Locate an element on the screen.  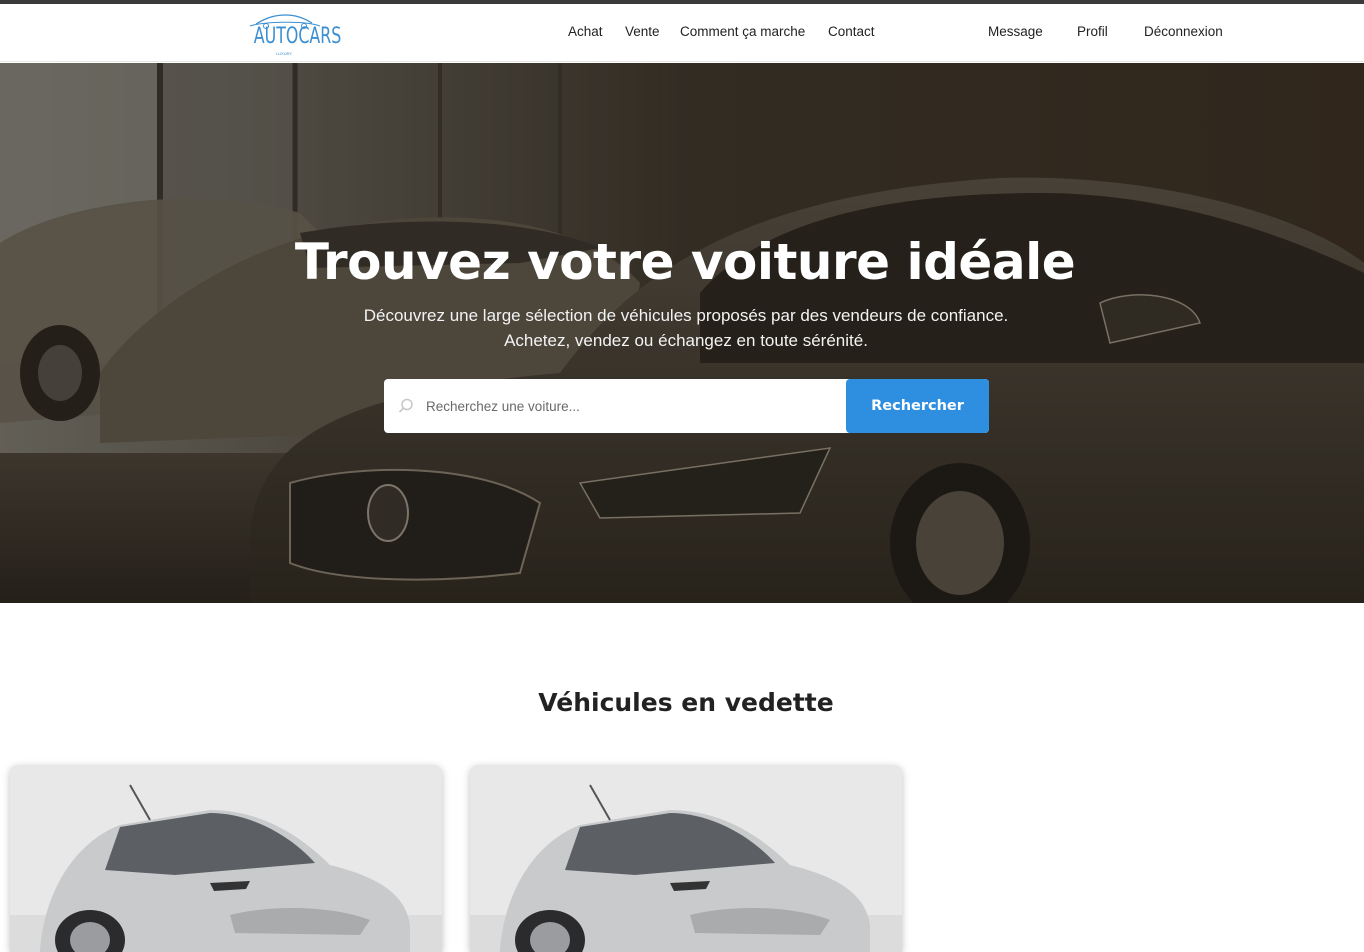
nav-link-contact: Contact is located at coordinates (851, 31).